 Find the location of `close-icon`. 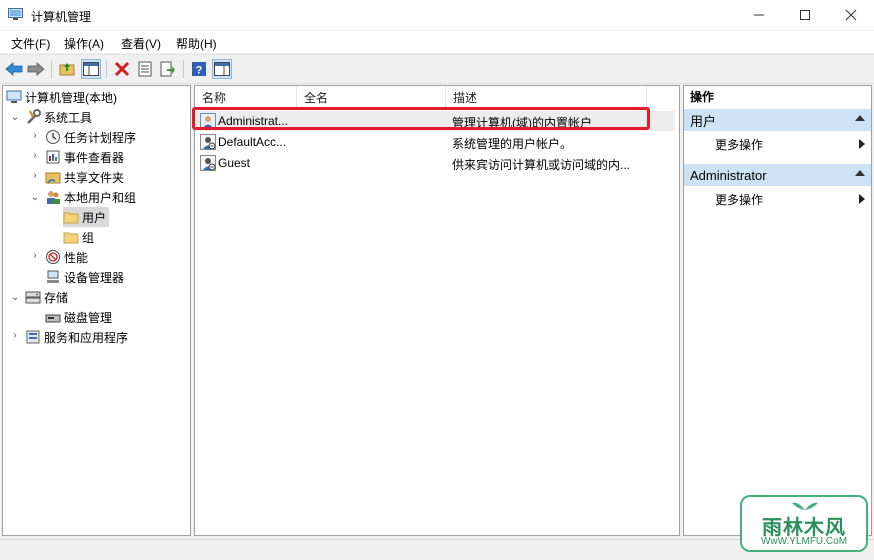

close-icon is located at coordinates (851, 15).